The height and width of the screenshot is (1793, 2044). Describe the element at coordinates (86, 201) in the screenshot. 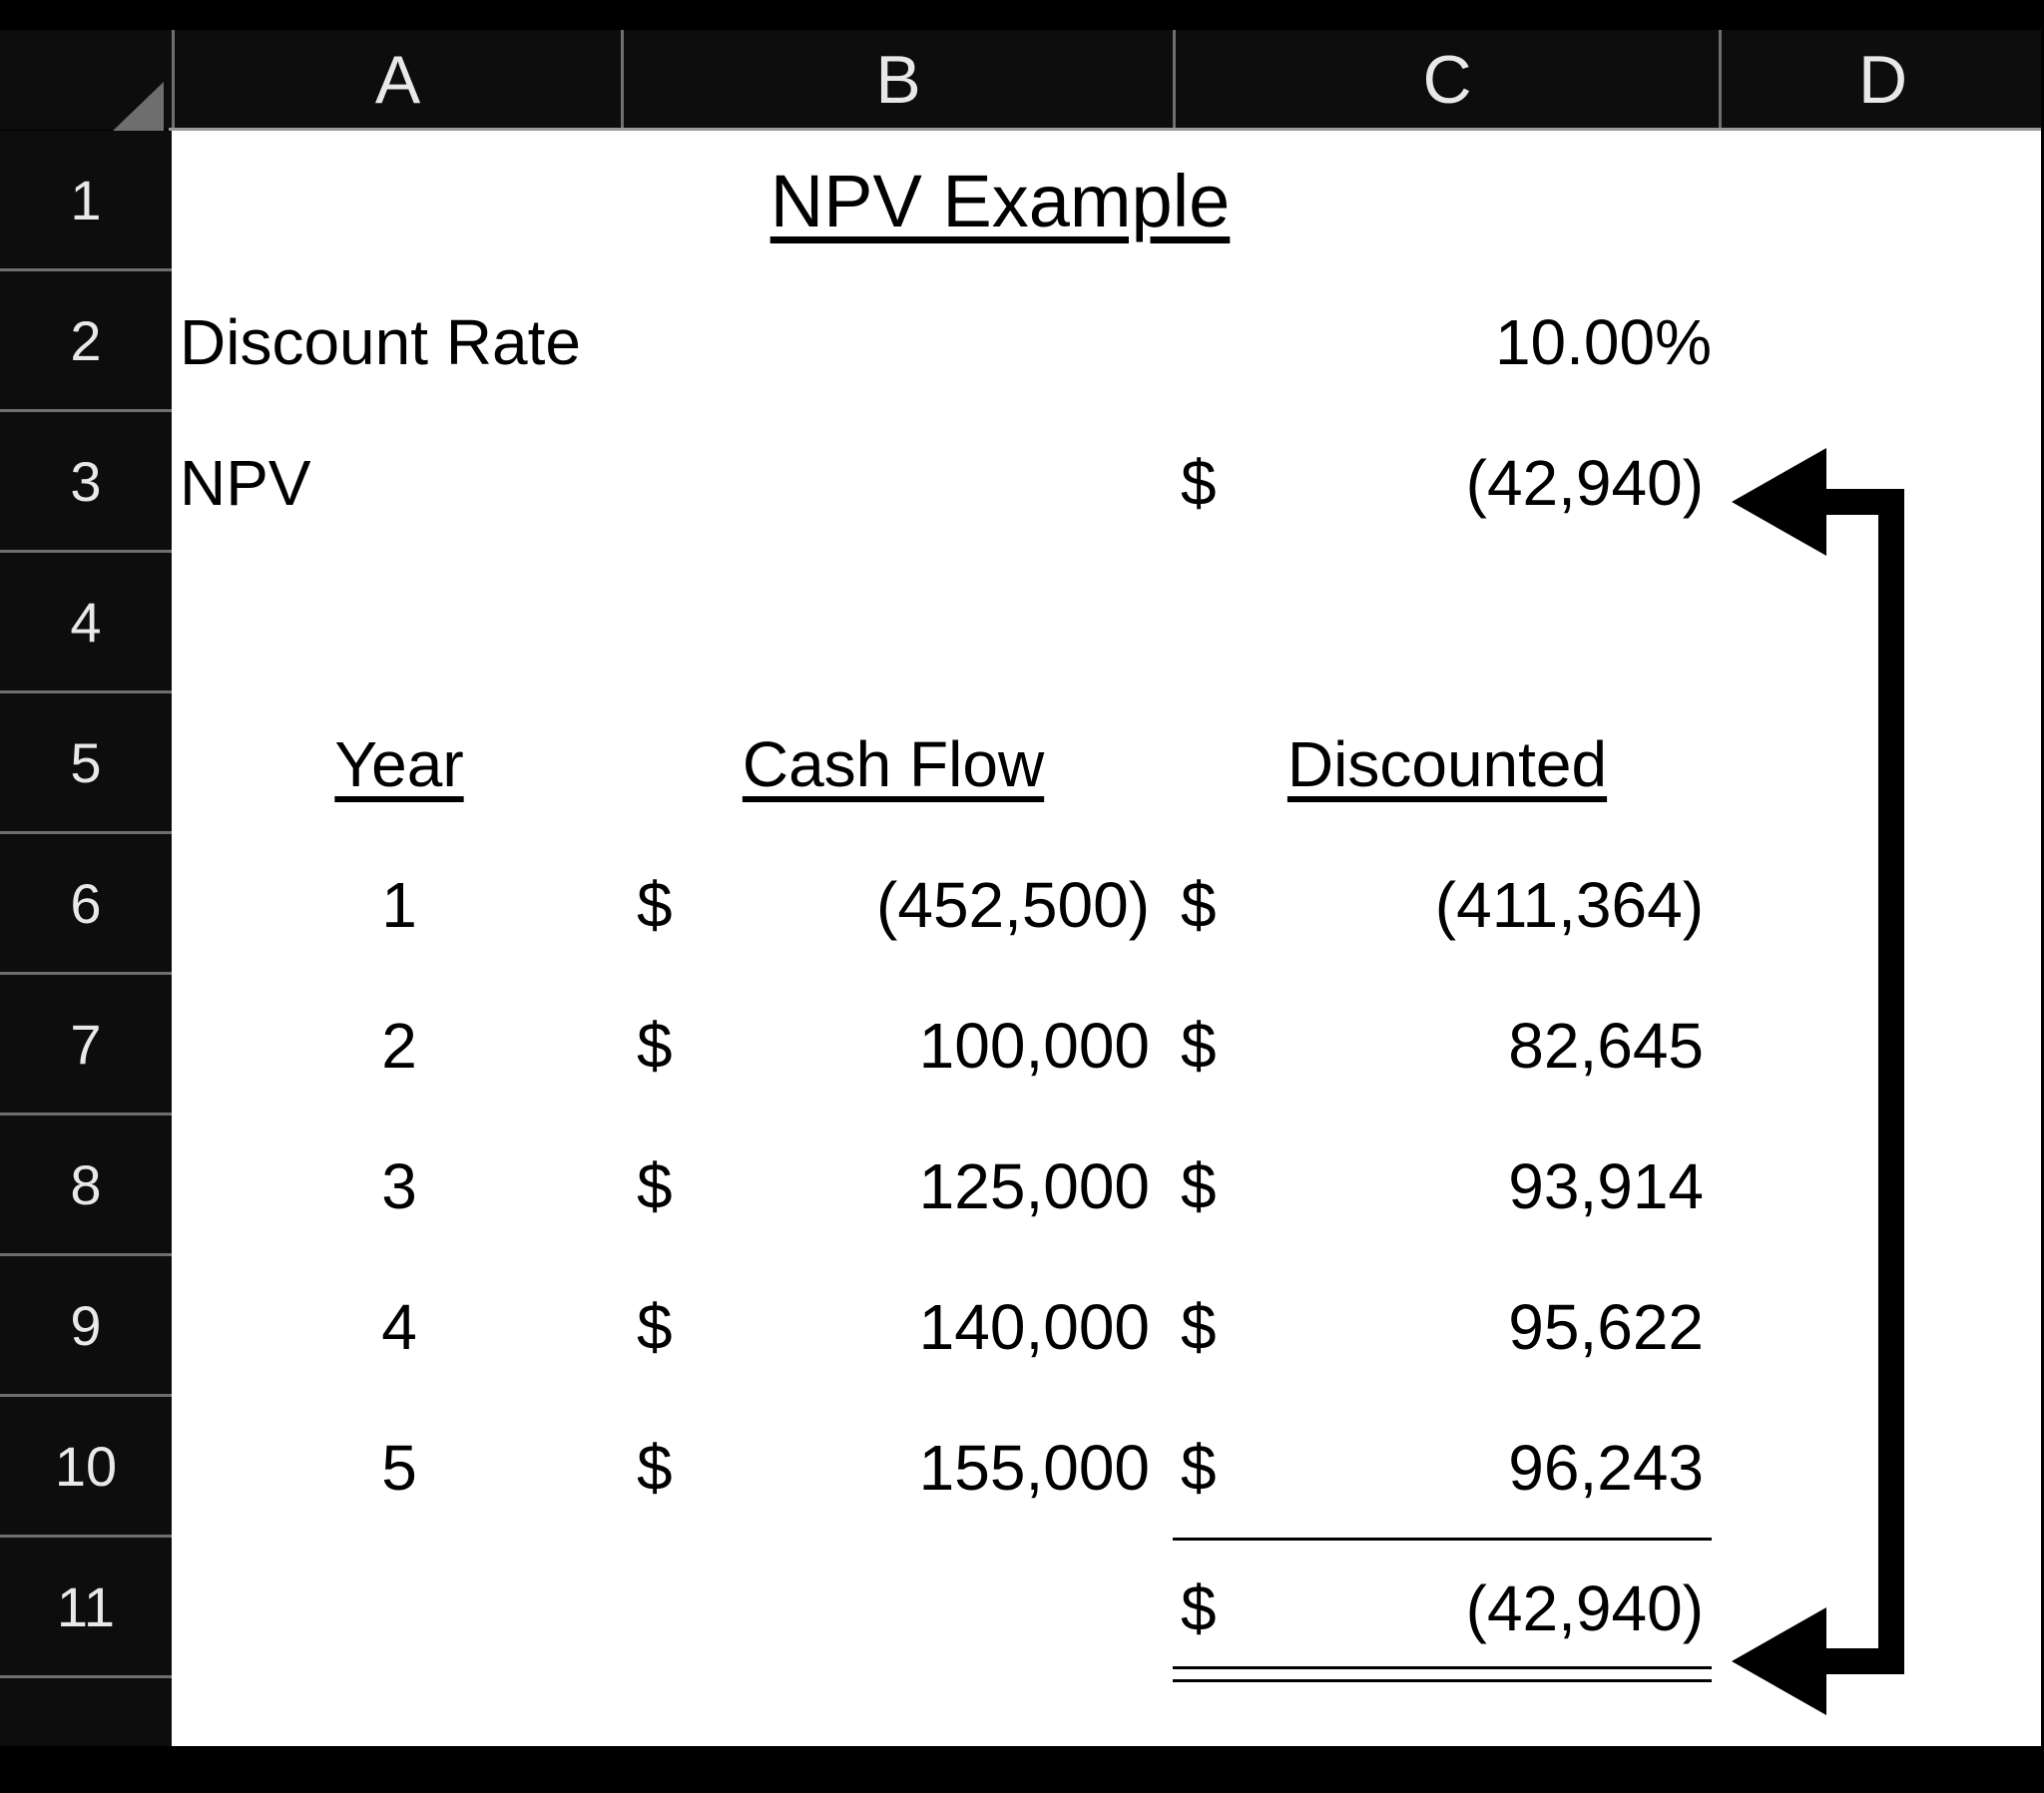

I see `row-header-1: 1` at that location.